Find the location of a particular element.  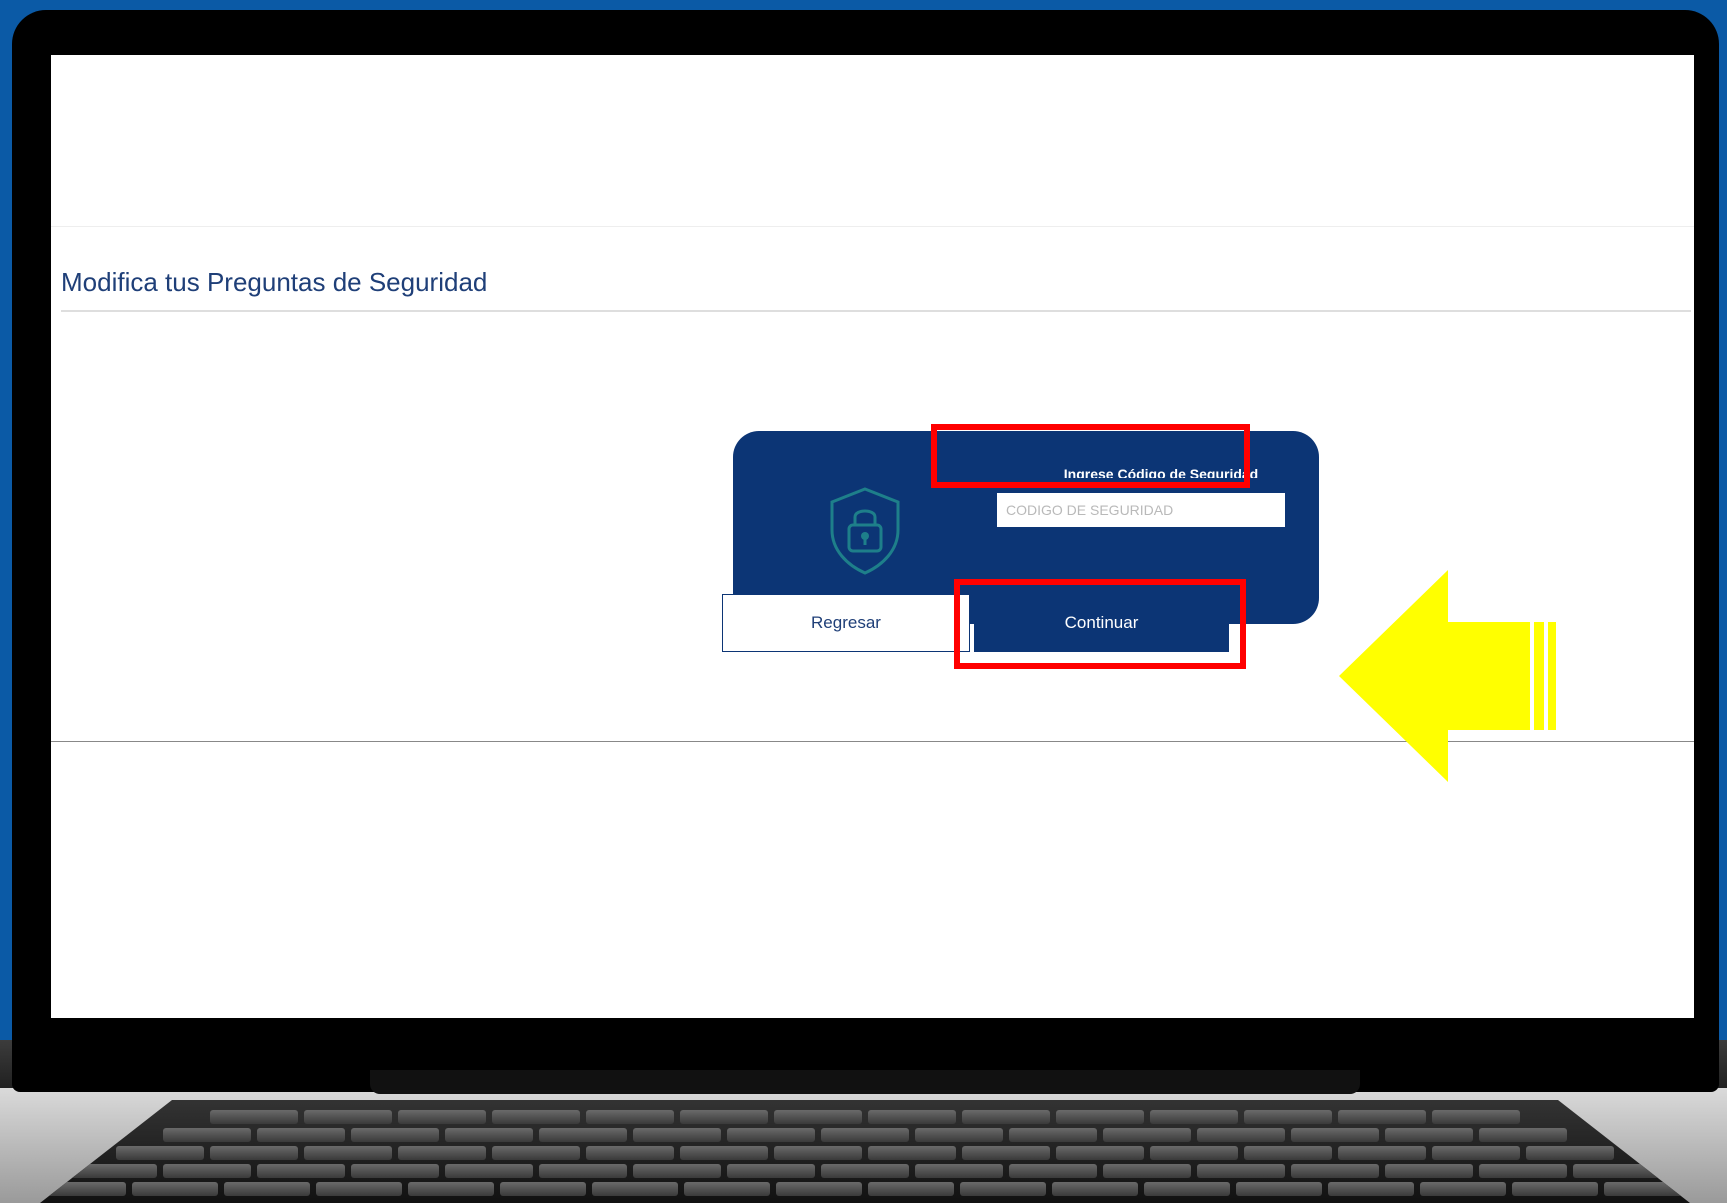

back-button: Regresar is located at coordinates (846, 623).